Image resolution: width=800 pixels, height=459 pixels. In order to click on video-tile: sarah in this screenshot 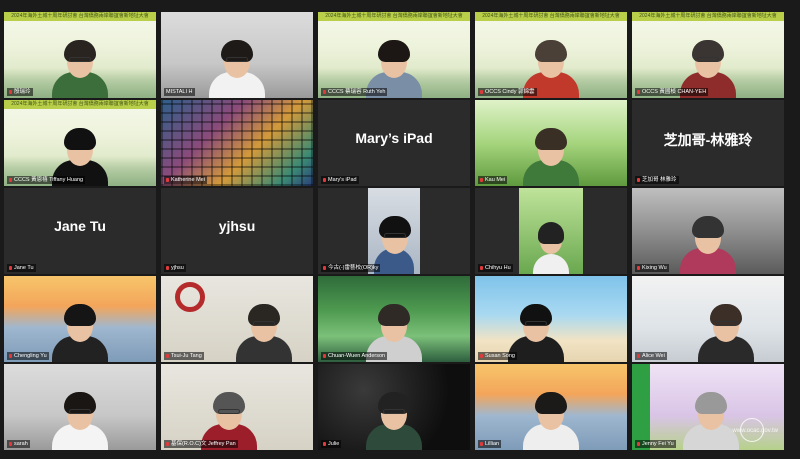, I will do `click(80, 407)`.